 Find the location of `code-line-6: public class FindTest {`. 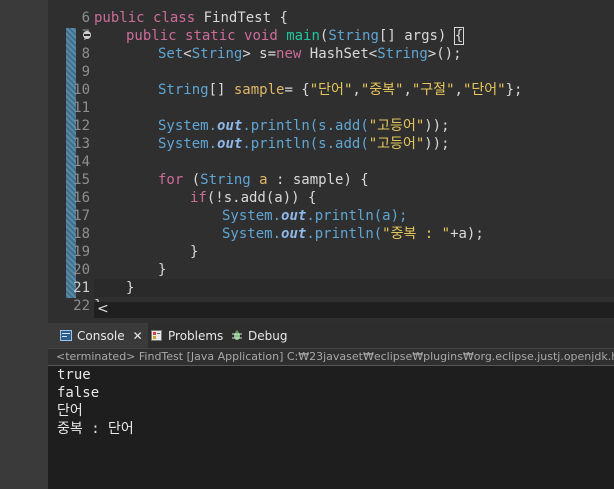

code-line-6: public class FindTest { is located at coordinates (191, 18).